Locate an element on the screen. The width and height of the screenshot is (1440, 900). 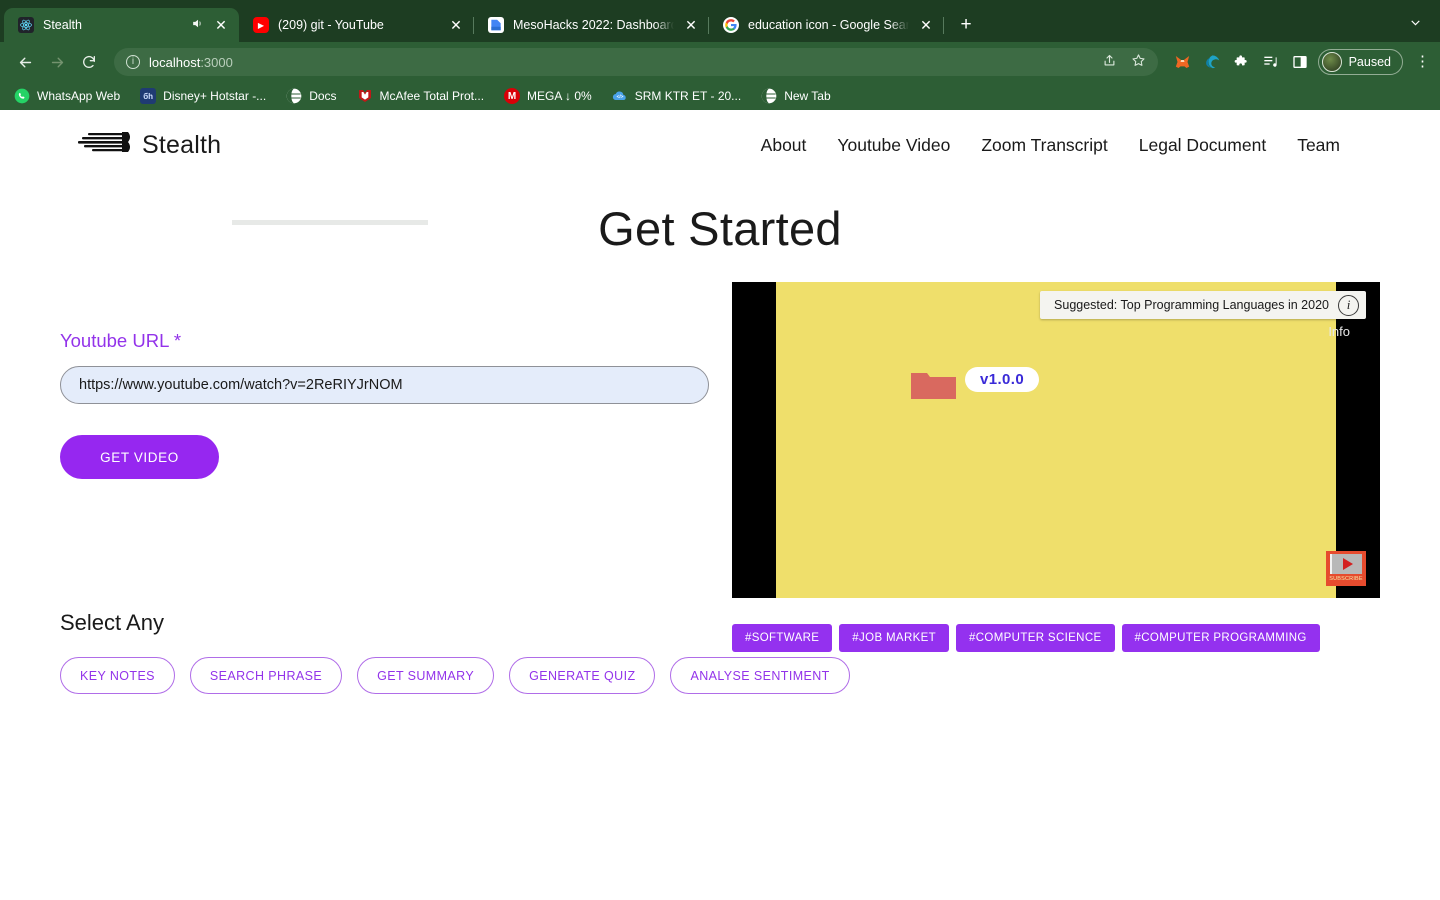
stealth-speedlines-icon is located at coordinates (108, 145).